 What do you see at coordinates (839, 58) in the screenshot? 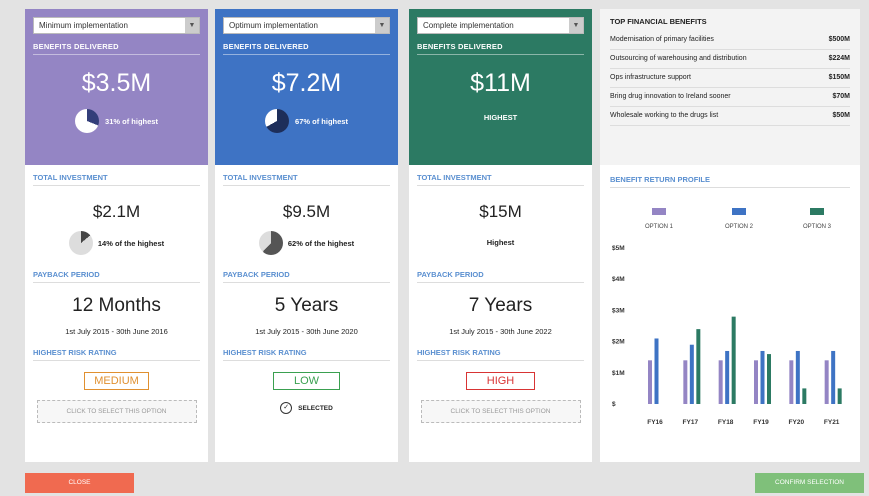
I see `benefit-value: $224M` at bounding box center [839, 58].